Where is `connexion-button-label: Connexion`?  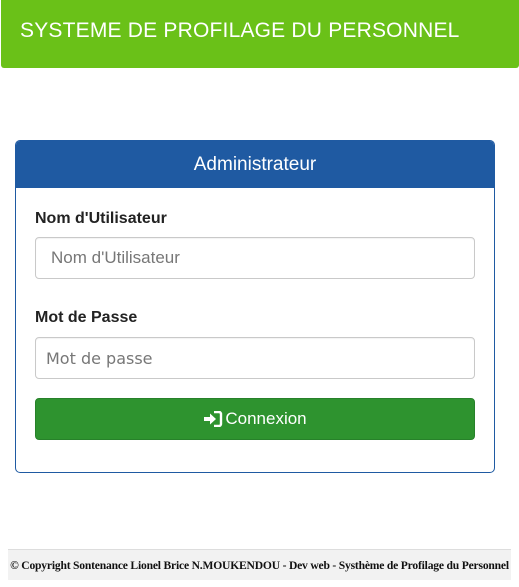
connexion-button-label: Connexion is located at coordinates (266, 418).